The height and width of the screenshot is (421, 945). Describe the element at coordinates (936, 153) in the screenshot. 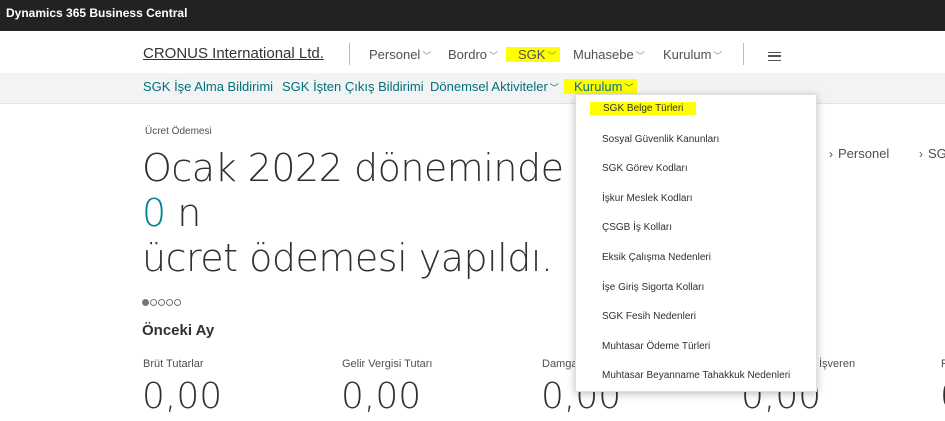

I see `link-label: SG` at that location.